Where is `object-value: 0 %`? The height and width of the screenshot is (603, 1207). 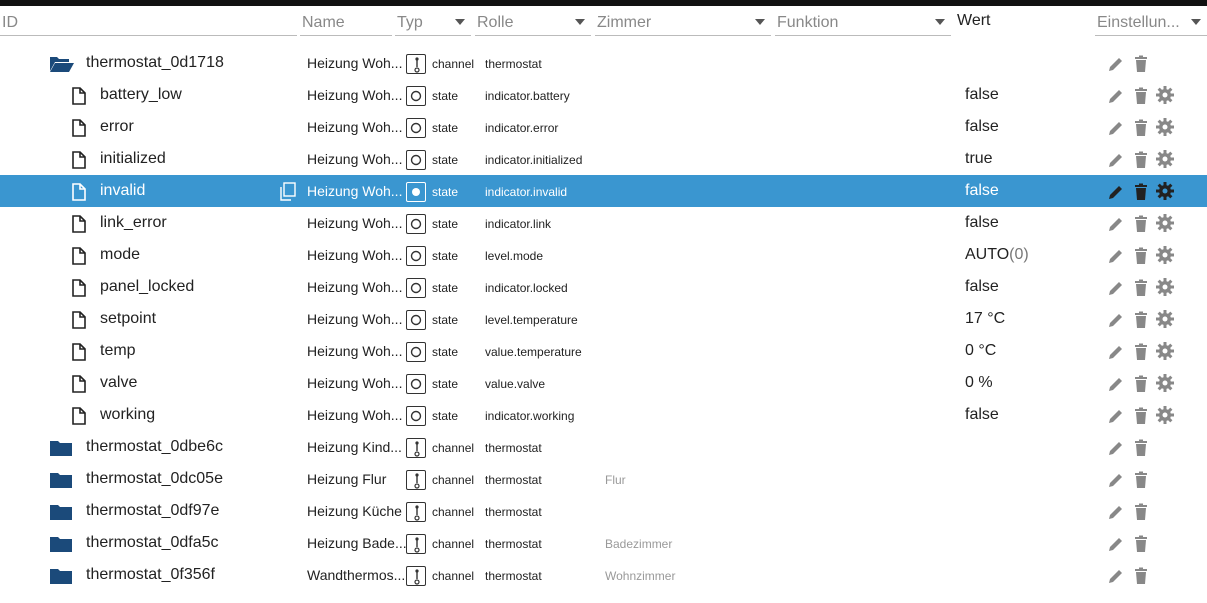
object-value: 0 % is located at coordinates (979, 383).